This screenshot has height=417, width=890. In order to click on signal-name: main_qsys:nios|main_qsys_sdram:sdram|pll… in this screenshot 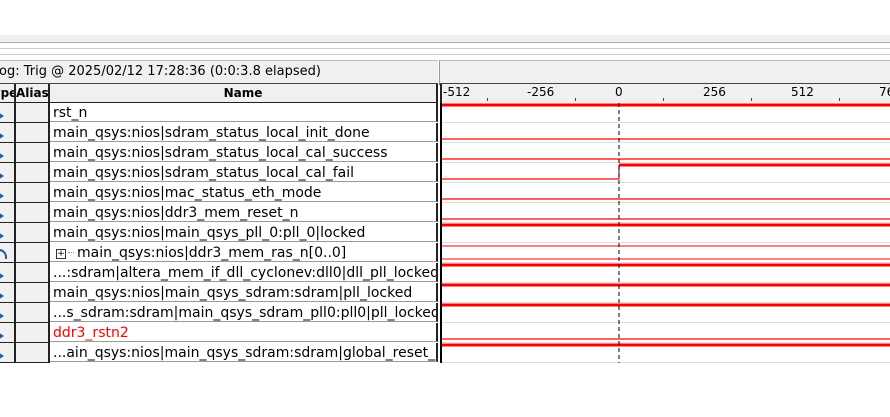, I will do `click(233, 293)`.